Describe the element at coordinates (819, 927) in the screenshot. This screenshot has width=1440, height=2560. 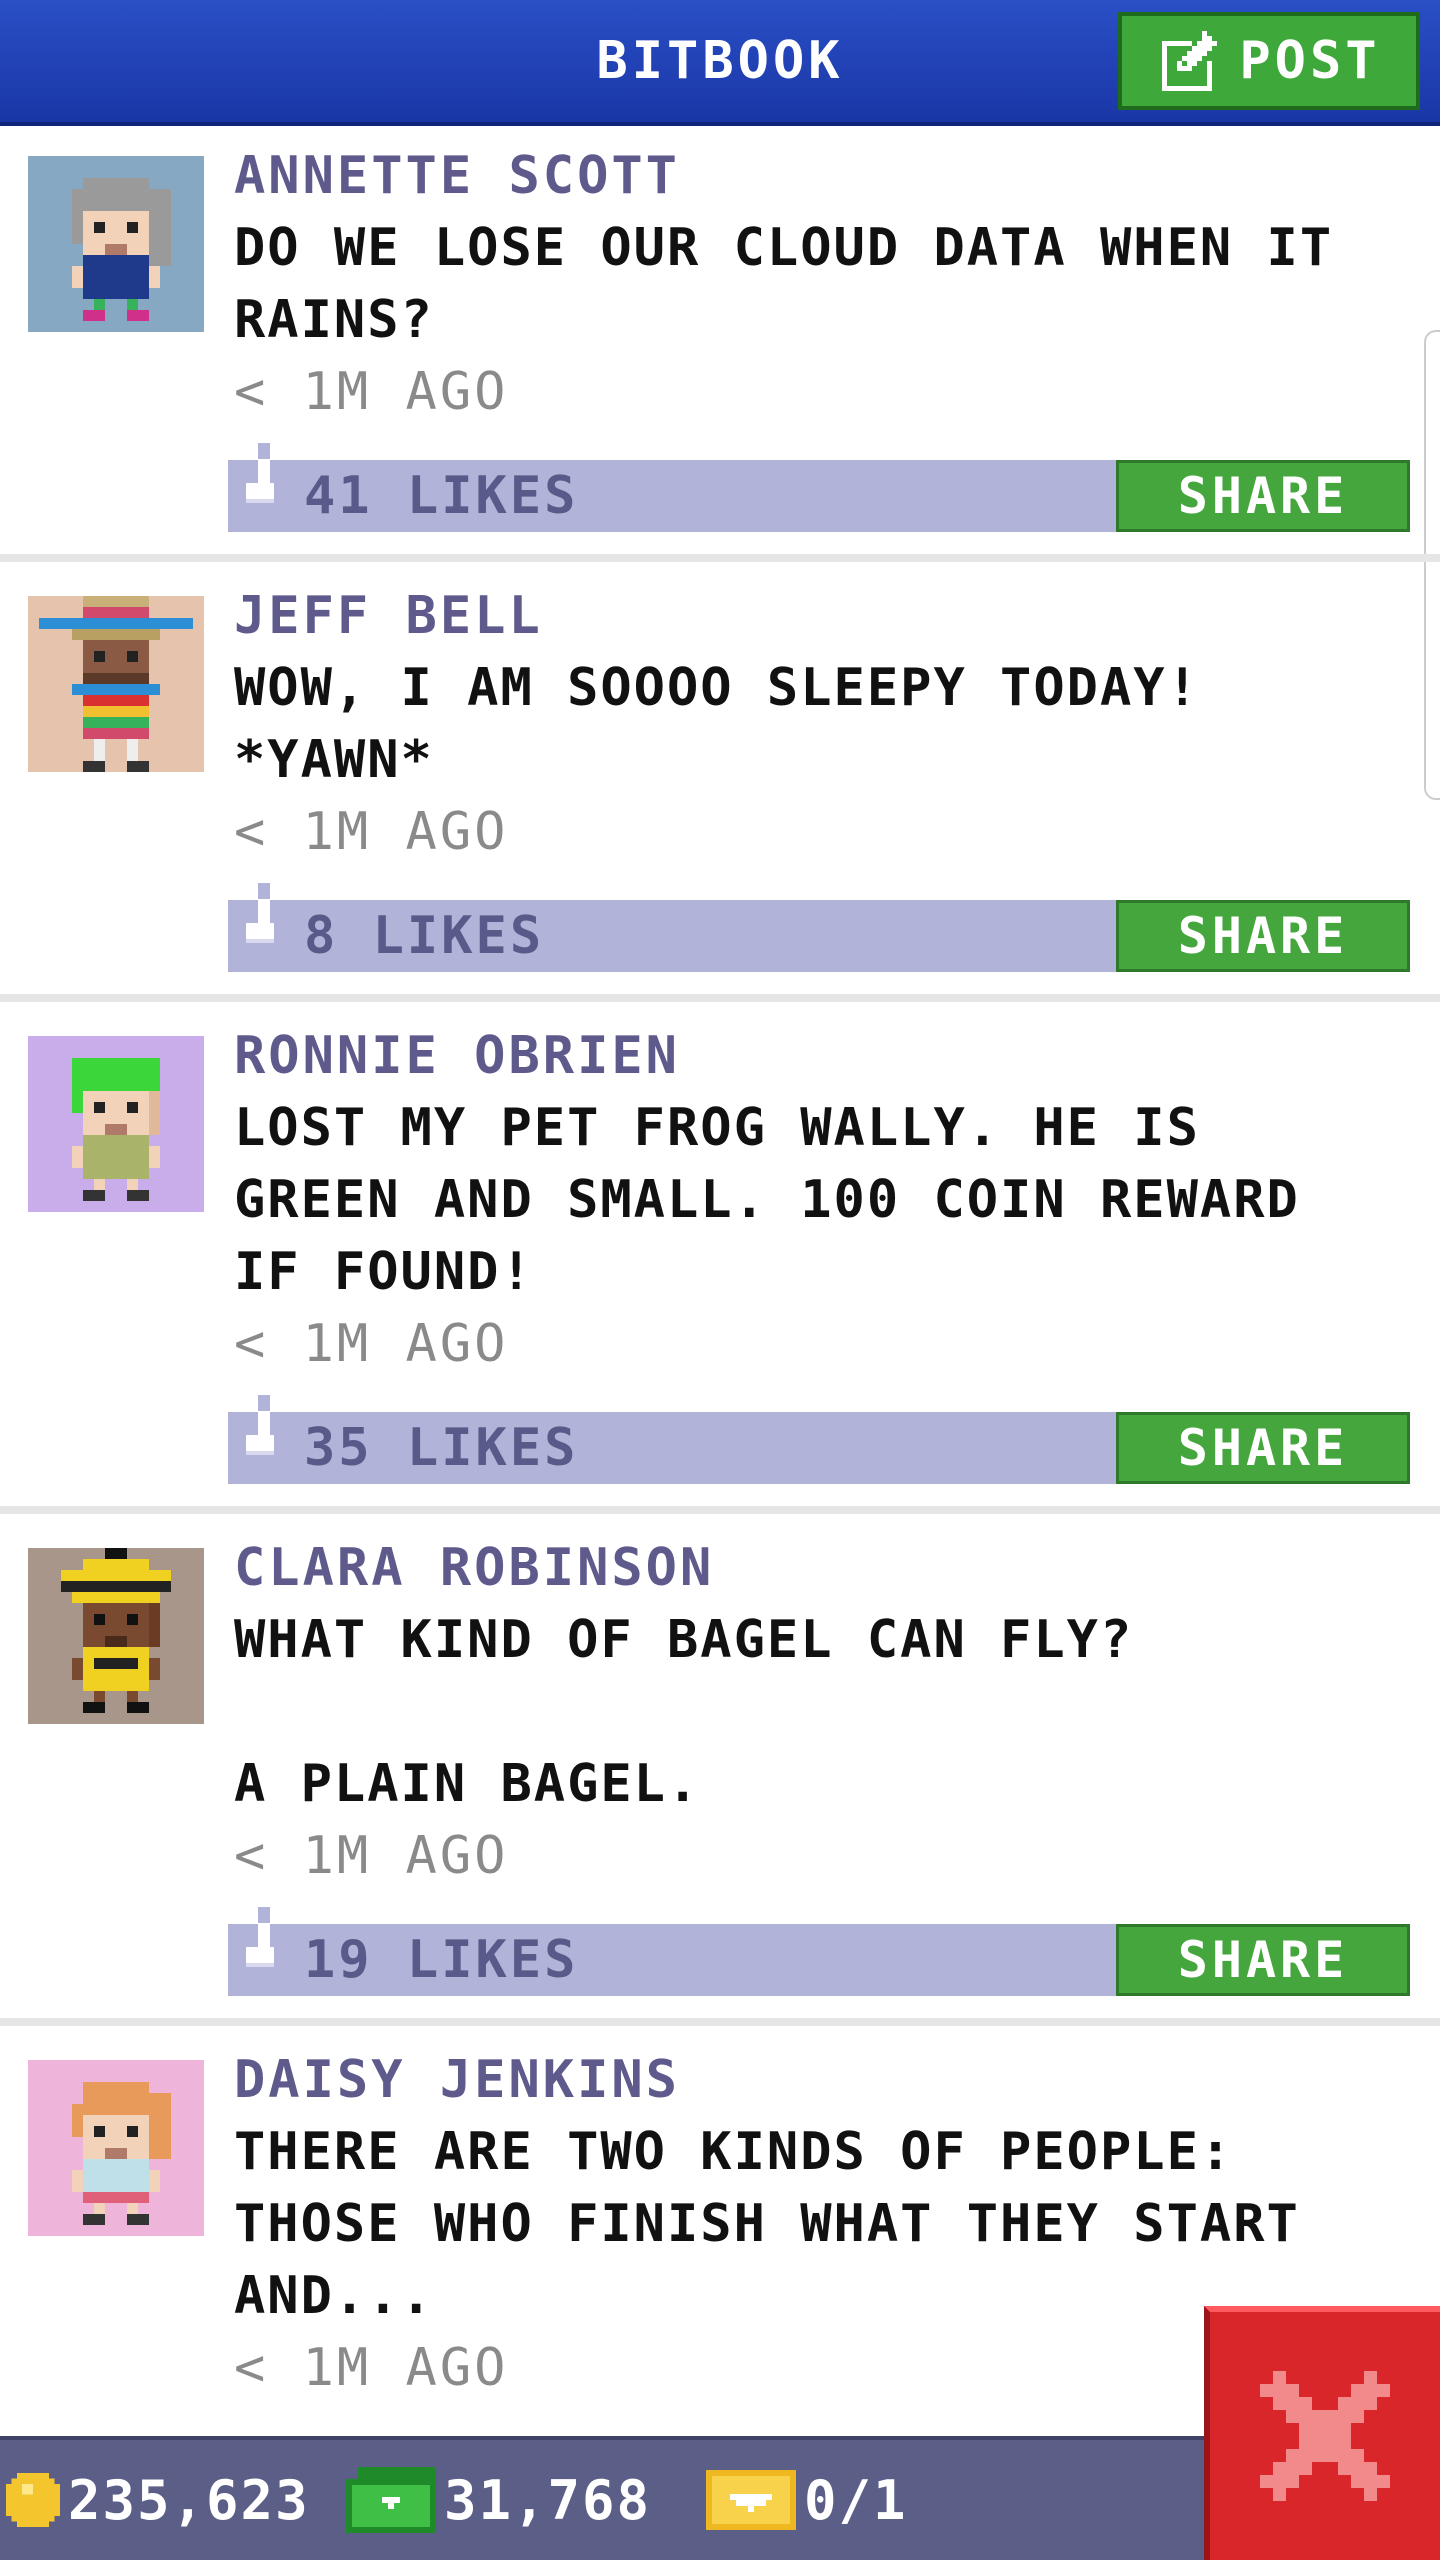
I see `likes-bar: 8 LIKES SHARE` at that location.